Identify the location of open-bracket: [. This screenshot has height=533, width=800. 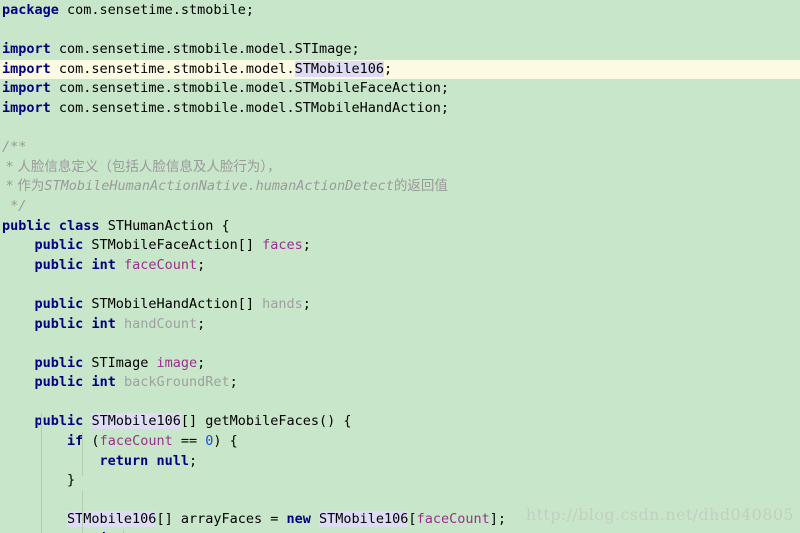
(412, 519).